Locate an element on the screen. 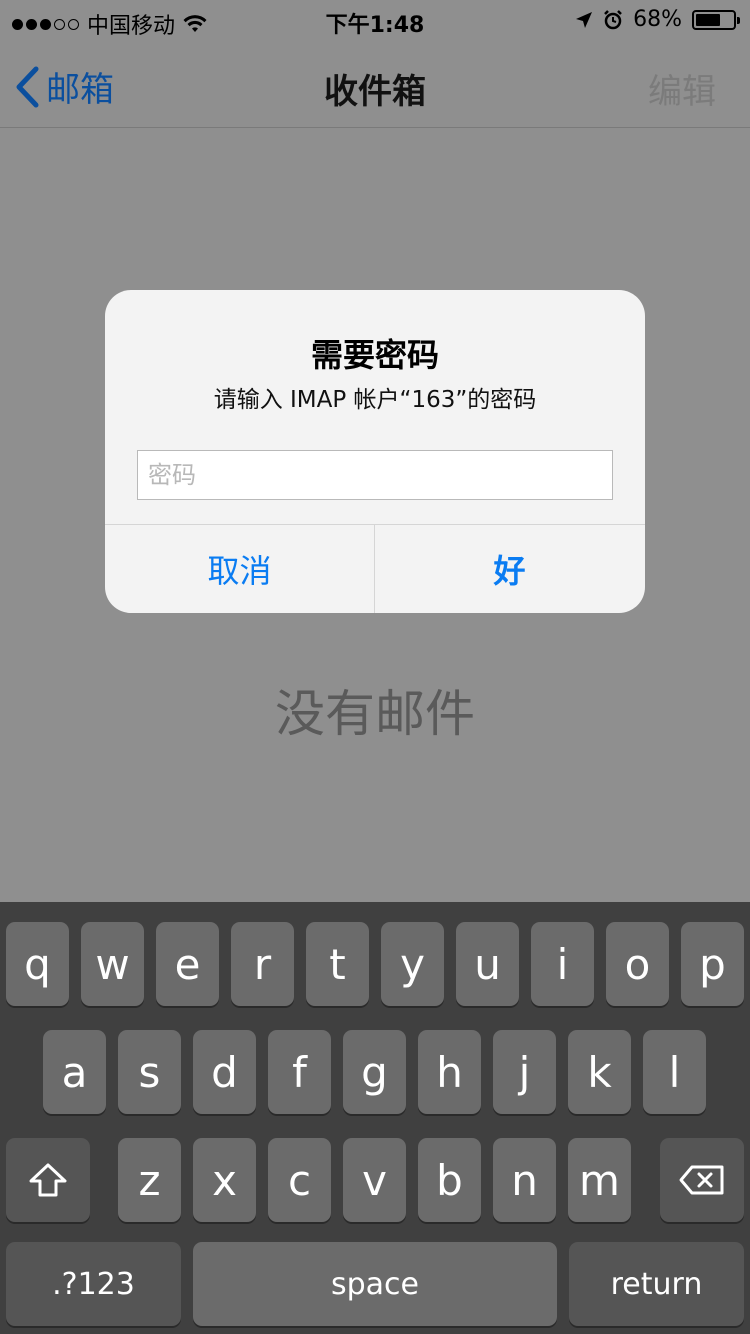  delete-icon is located at coordinates (701, 1180).